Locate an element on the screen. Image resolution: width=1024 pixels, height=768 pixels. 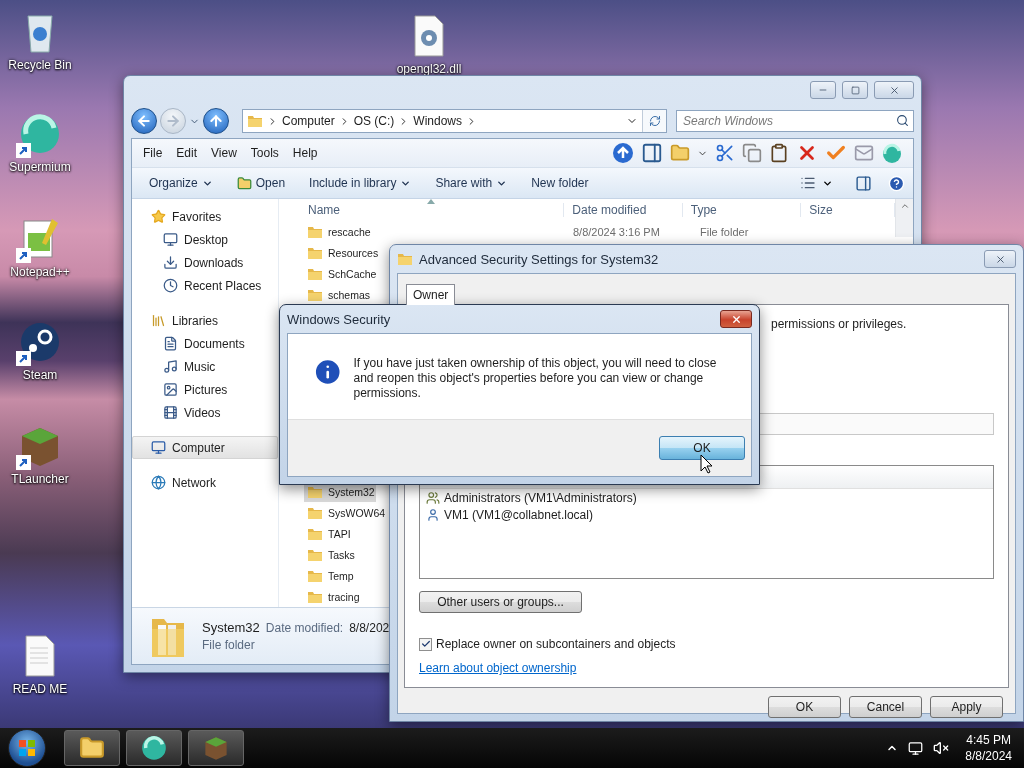
nav-item: Network is located at coordinates (205, 482).